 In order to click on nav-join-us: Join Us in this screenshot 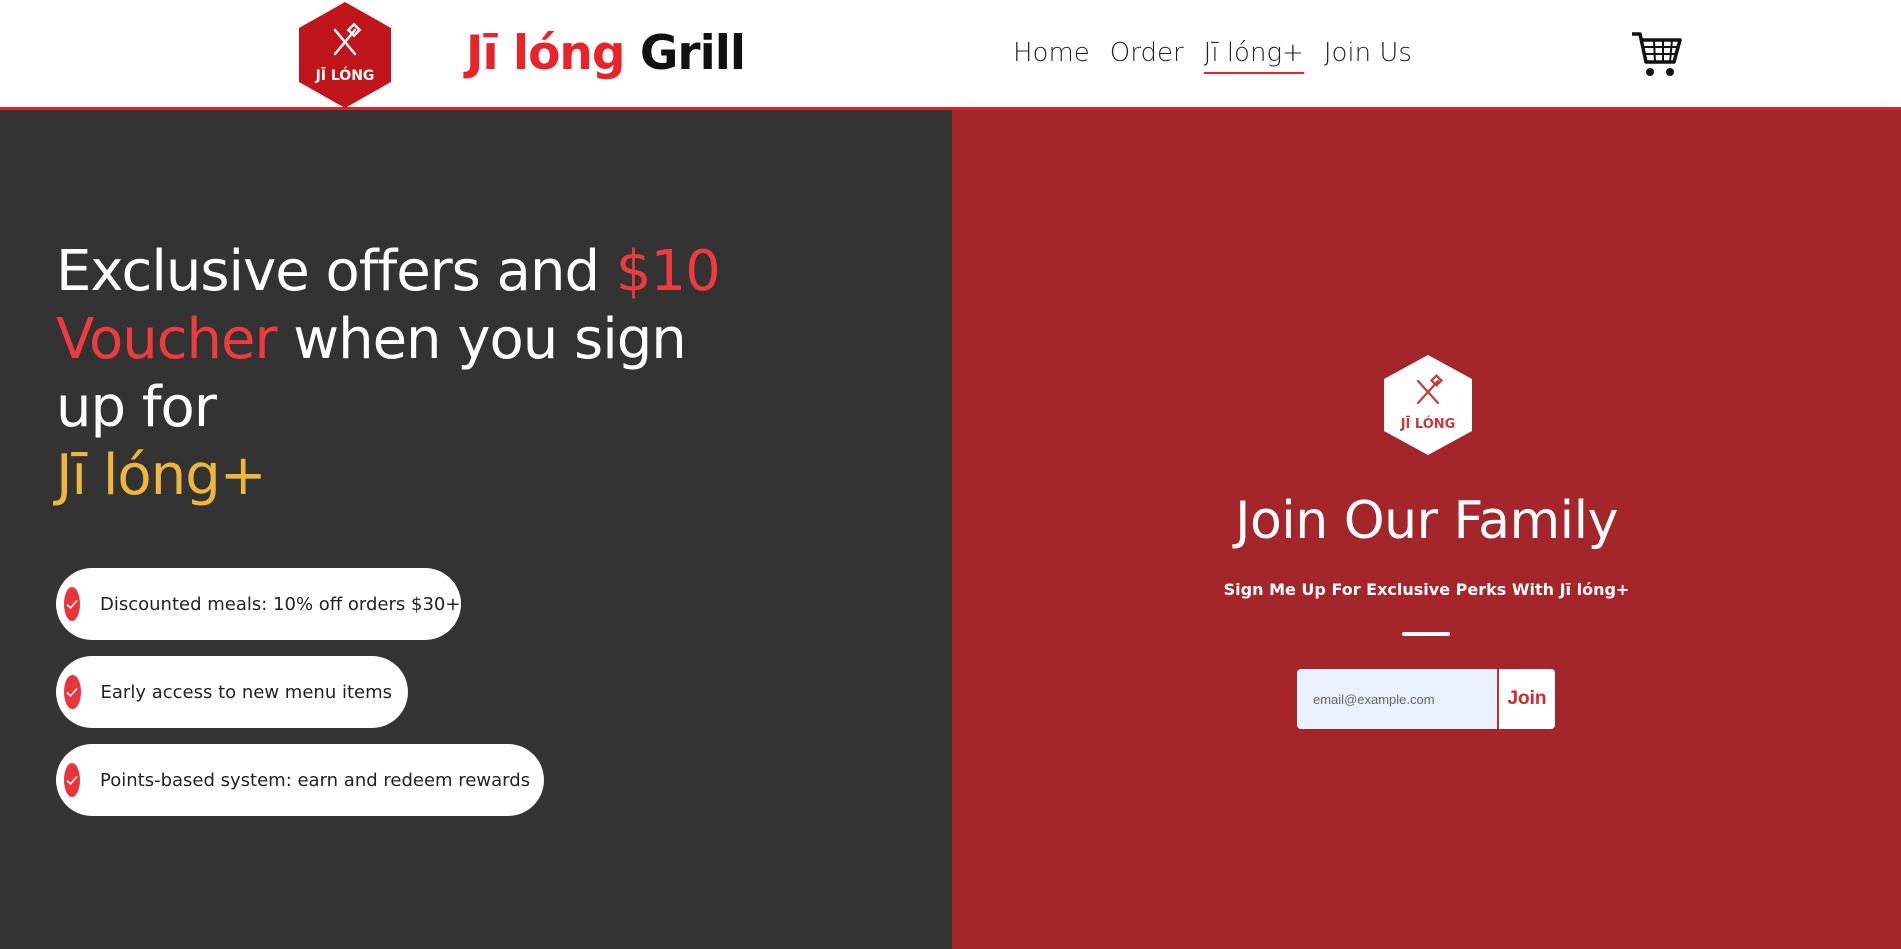, I will do `click(1368, 55)`.